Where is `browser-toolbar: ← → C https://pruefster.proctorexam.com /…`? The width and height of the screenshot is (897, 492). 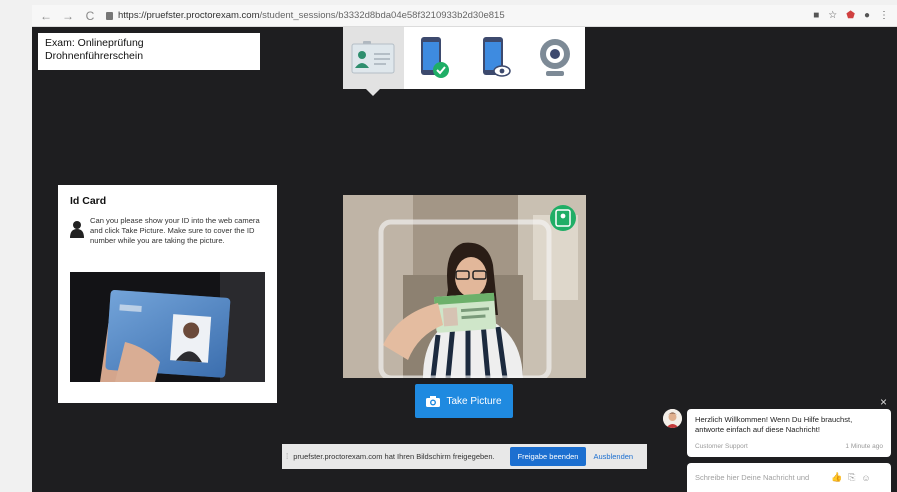
browser-toolbar: ← → C https://pruefster.proctorexam.com /… is located at coordinates (464, 16).